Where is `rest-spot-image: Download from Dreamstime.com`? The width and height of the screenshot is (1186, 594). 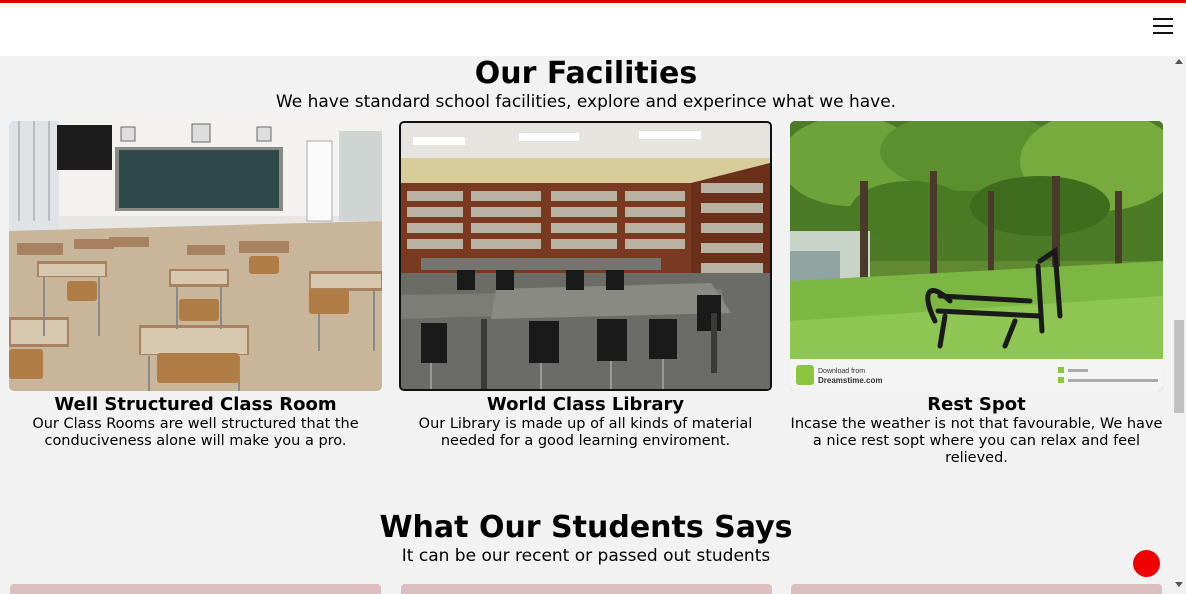 rest-spot-image: Download from Dreamstime.com is located at coordinates (976, 256).